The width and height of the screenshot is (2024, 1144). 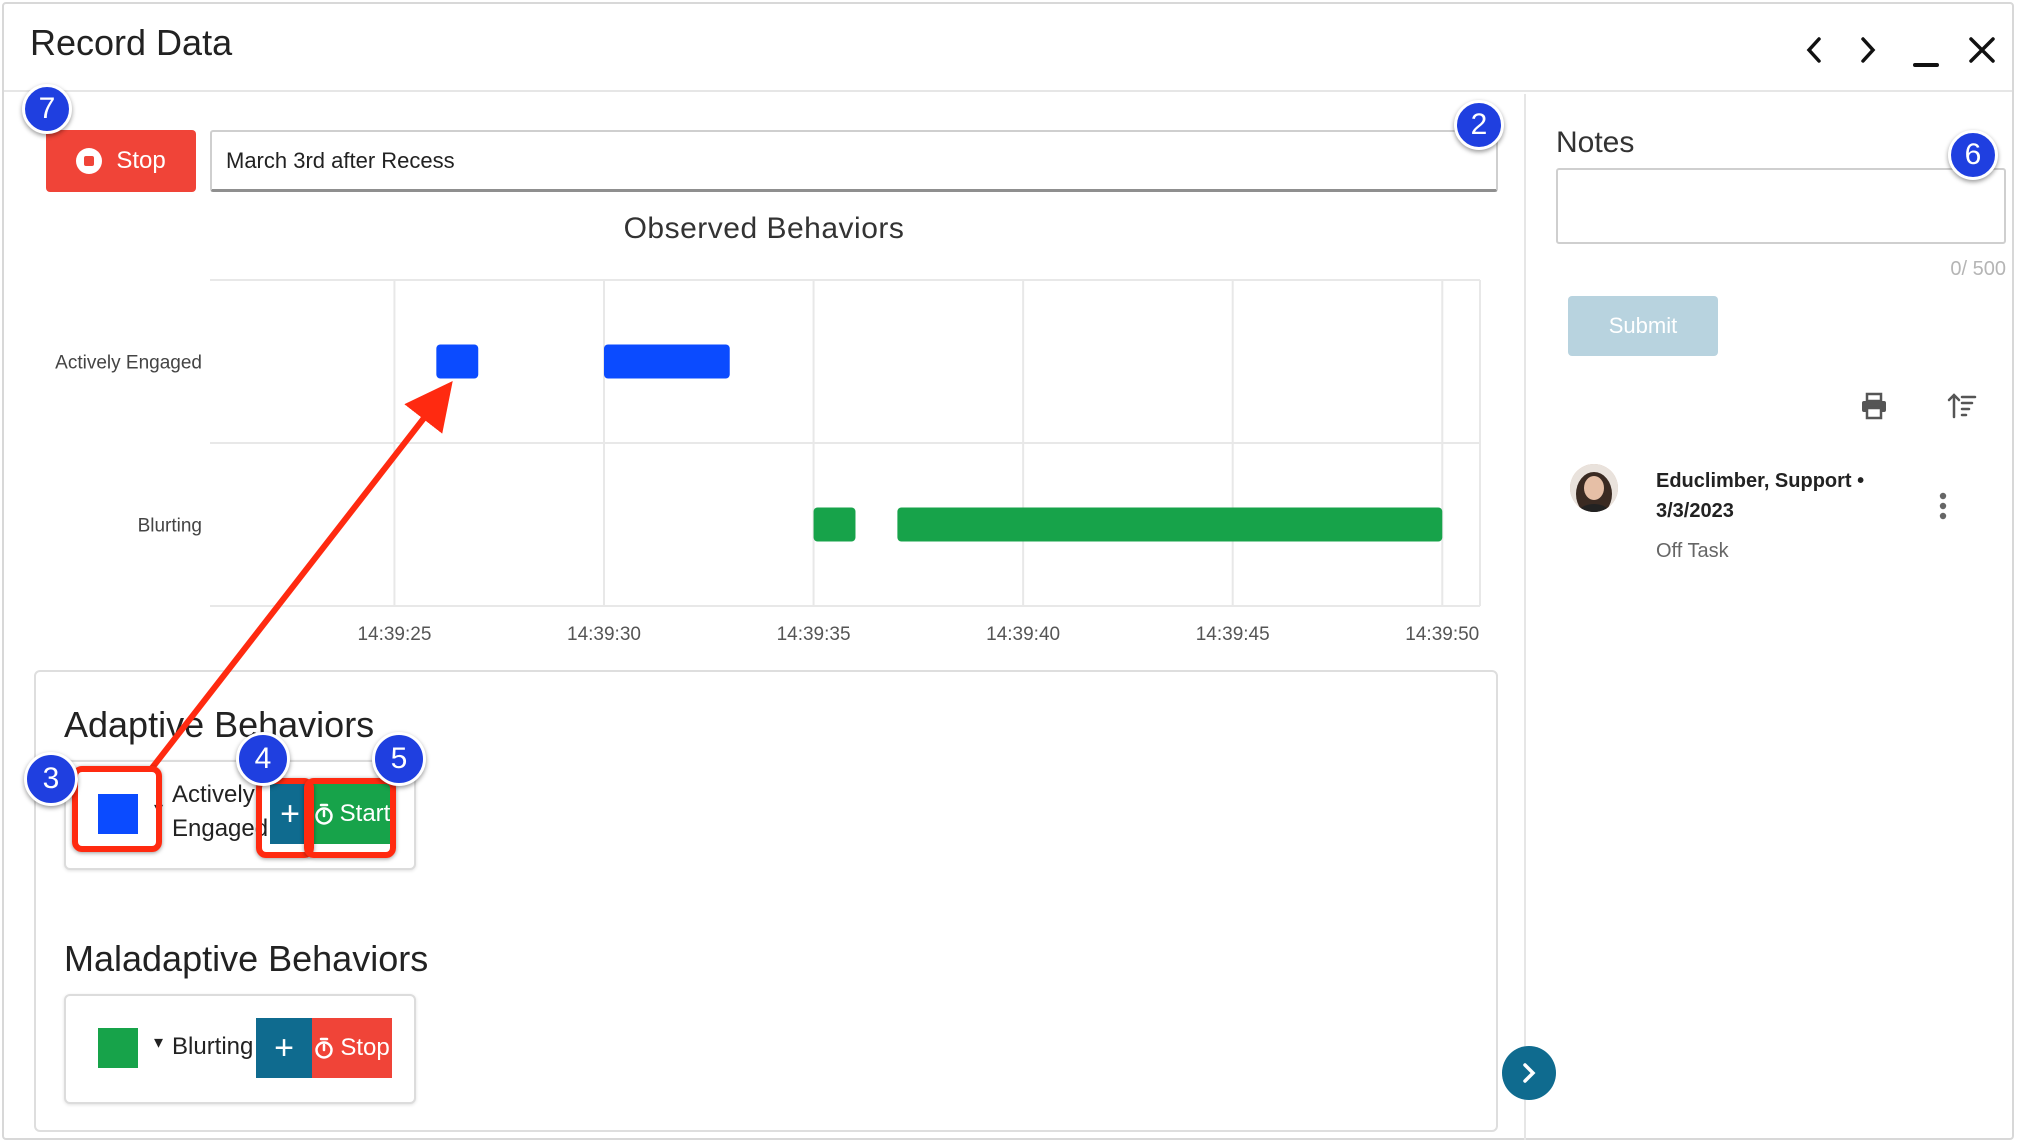 What do you see at coordinates (1233, 634) in the screenshot?
I see `x-tick-label: 14:39:45` at bounding box center [1233, 634].